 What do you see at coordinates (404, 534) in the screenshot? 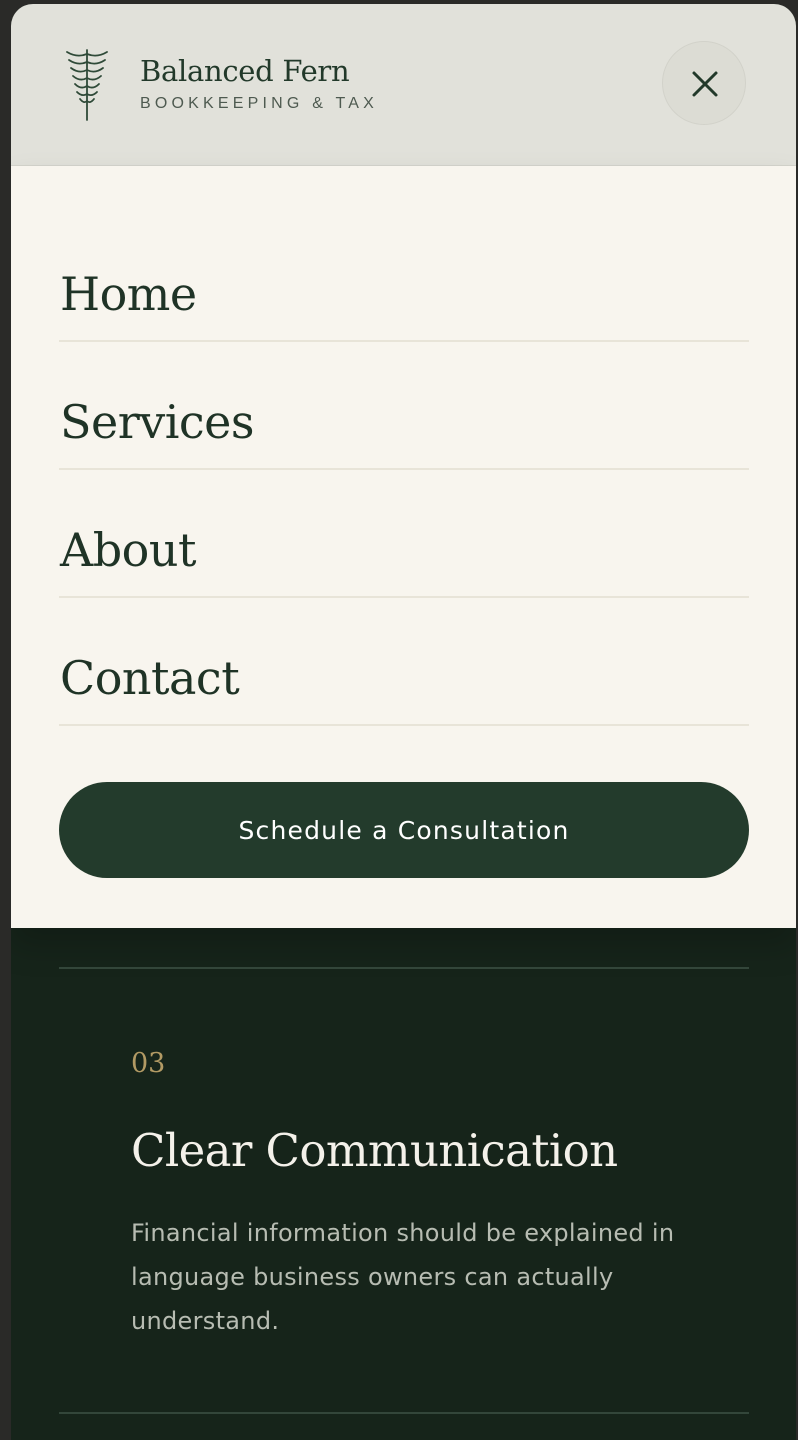
I see `nav-item-about: About` at bounding box center [404, 534].